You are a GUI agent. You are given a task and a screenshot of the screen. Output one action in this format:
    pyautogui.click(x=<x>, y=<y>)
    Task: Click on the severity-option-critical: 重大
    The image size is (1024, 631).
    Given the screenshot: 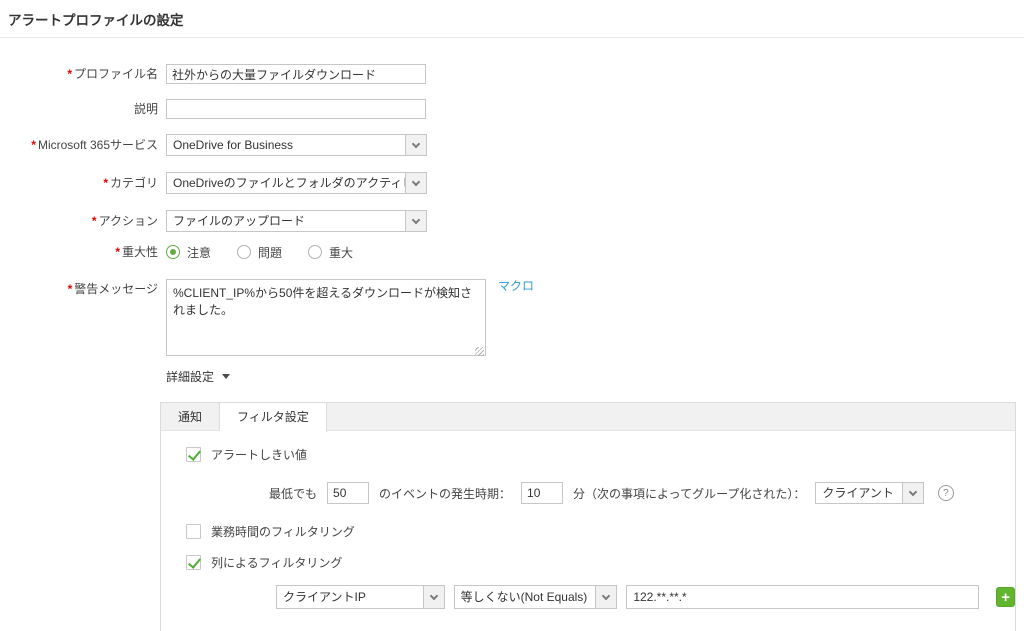 What is the action you would take?
    pyautogui.click(x=330, y=252)
    